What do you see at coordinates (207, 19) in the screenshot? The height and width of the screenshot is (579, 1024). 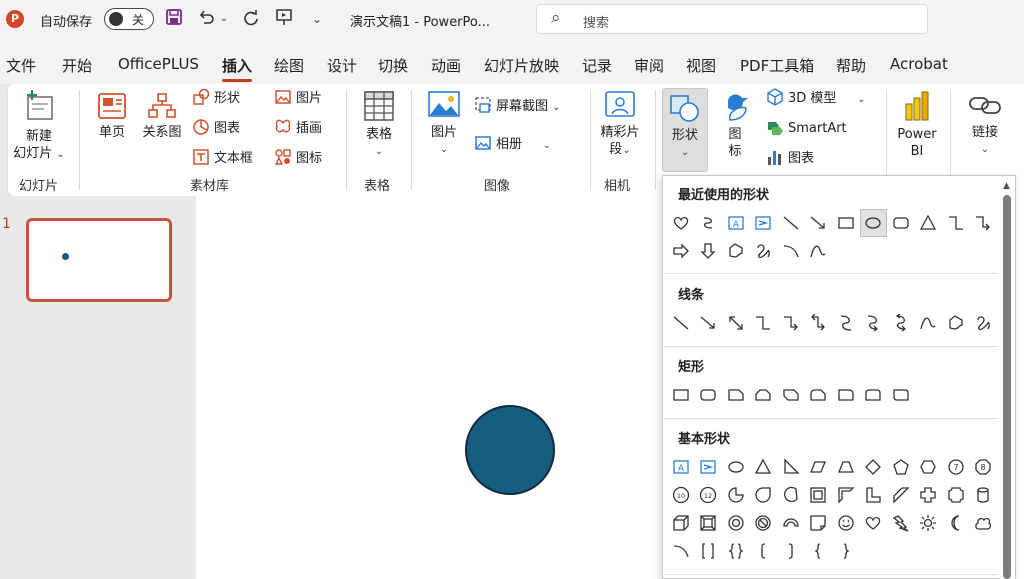 I see `undo-icon` at bounding box center [207, 19].